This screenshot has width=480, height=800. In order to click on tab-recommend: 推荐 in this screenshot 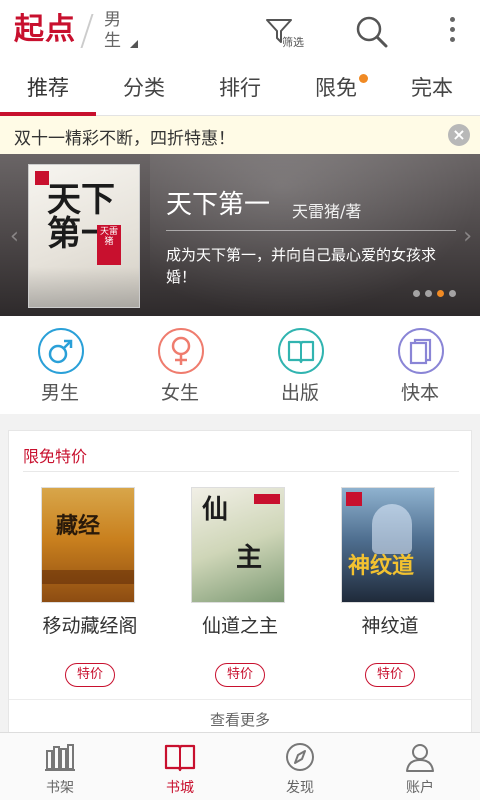, I will do `click(48, 89)`.